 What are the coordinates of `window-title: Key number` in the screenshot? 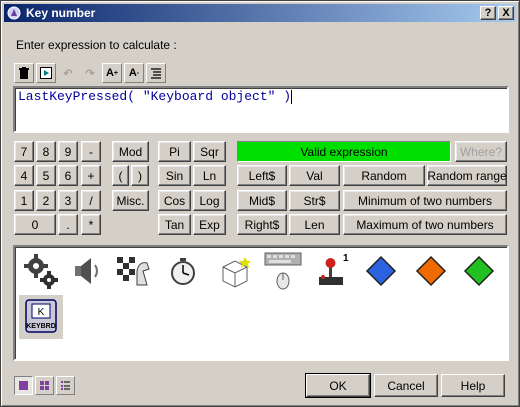 It's located at (61, 13).